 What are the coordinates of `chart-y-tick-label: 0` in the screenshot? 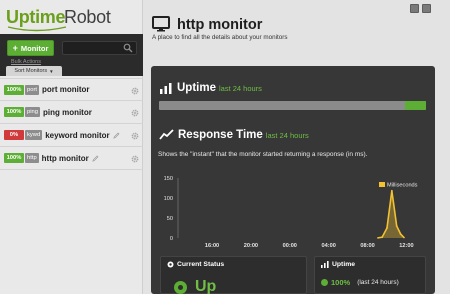 It's located at (171, 239).